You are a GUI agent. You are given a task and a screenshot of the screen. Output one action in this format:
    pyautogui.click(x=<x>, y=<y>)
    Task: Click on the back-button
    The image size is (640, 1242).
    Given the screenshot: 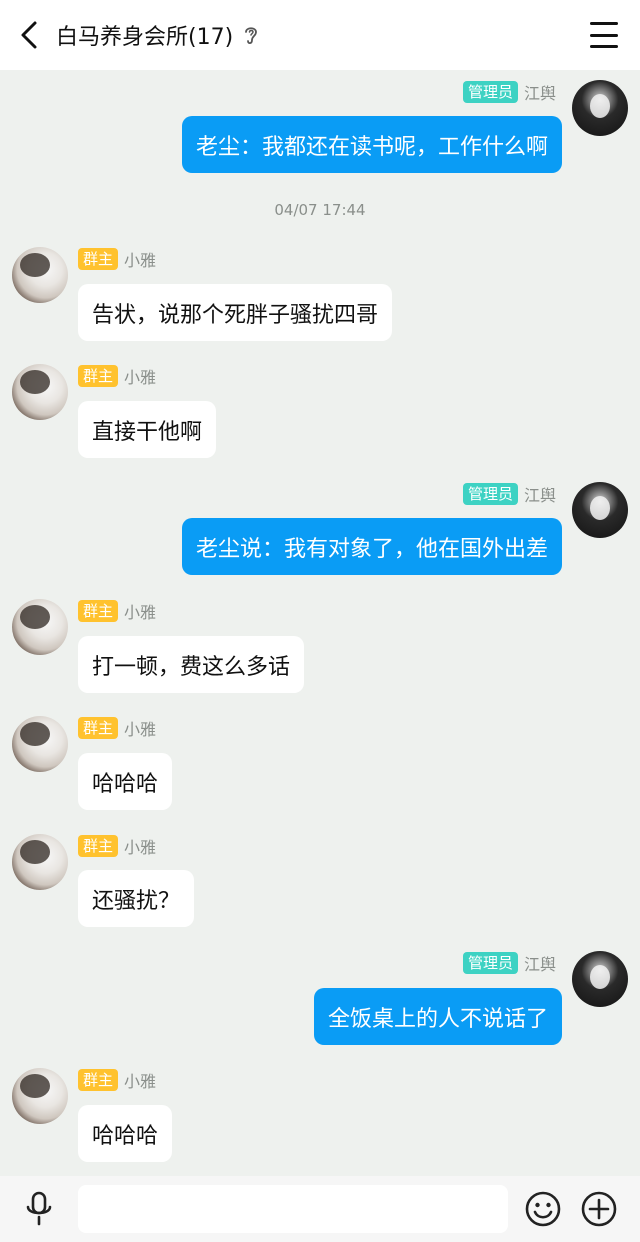 What is the action you would take?
    pyautogui.click(x=29, y=35)
    